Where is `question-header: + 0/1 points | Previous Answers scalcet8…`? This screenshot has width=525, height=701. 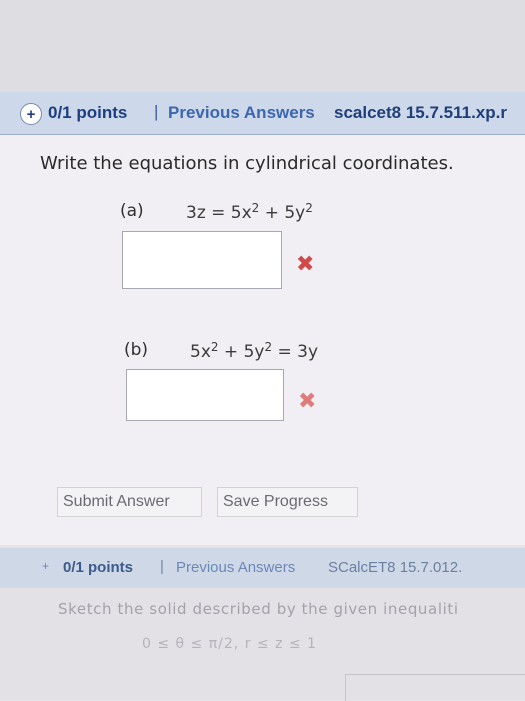
question-header: + 0/1 points | Previous Answers scalcet8… is located at coordinates (262, 113).